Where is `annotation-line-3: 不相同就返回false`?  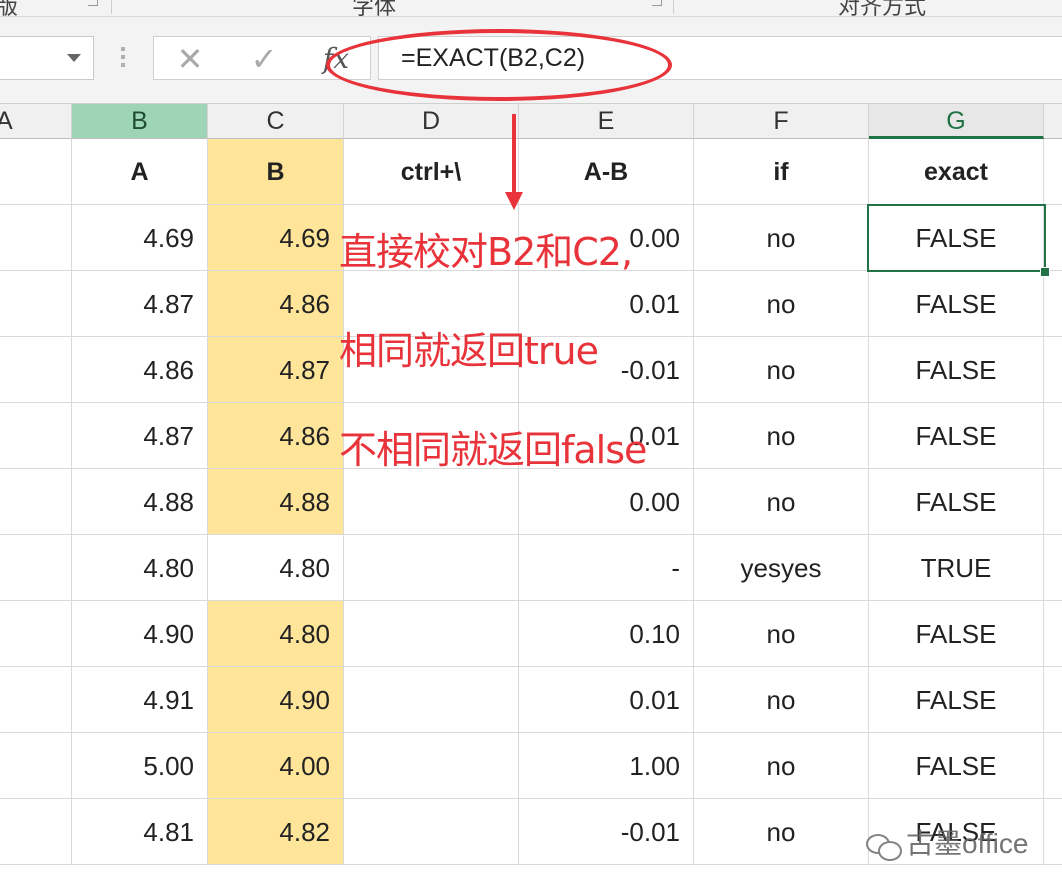 annotation-line-3: 不相同就返回false is located at coordinates (493, 450).